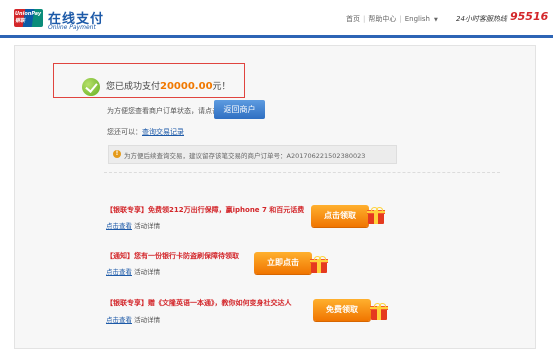 The height and width of the screenshot is (354, 553). Describe the element at coordinates (28, 18) in the screenshot. I see `unionpay-logo: UnionPay 银联` at that location.